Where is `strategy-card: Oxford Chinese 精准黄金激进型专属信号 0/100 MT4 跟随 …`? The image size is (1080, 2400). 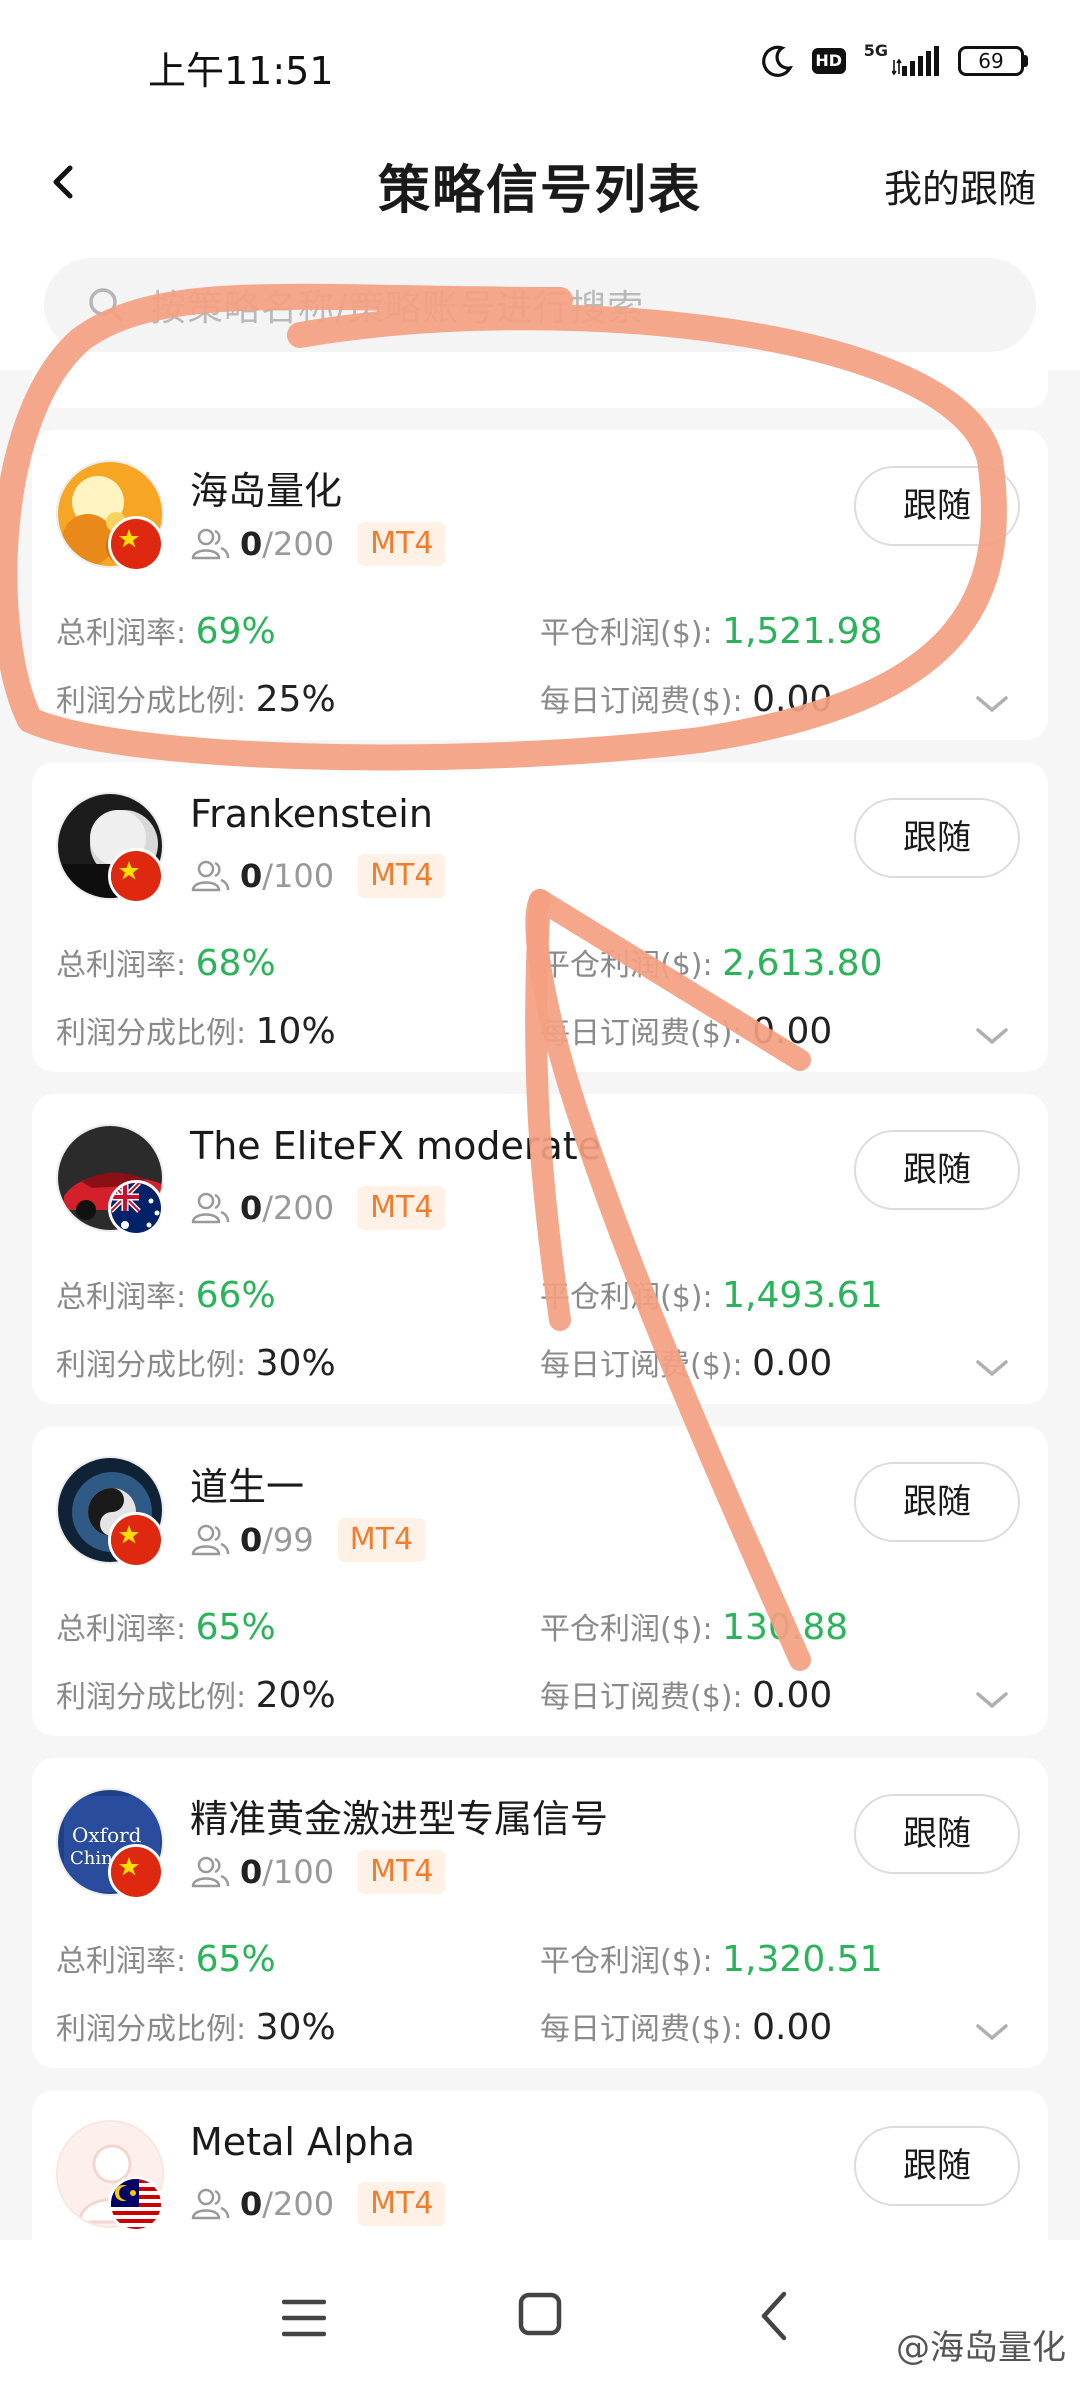
strategy-card: Oxford Chinese 精准黄金激进型专属信号 0/100 MT4 跟随 … is located at coordinates (540, 1913).